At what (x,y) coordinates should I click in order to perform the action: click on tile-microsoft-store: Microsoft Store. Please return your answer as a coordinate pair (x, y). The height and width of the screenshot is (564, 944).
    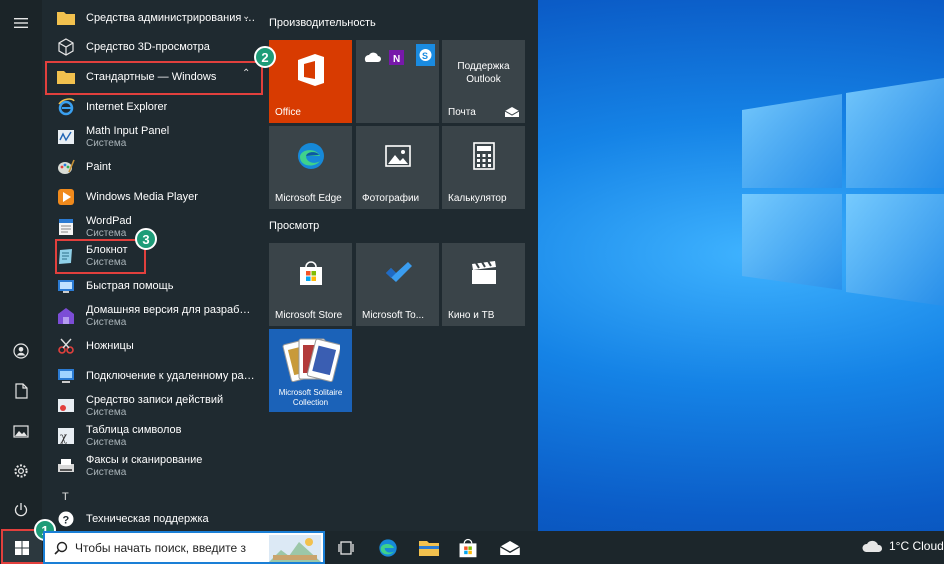
    Looking at the image, I should click on (310, 284).